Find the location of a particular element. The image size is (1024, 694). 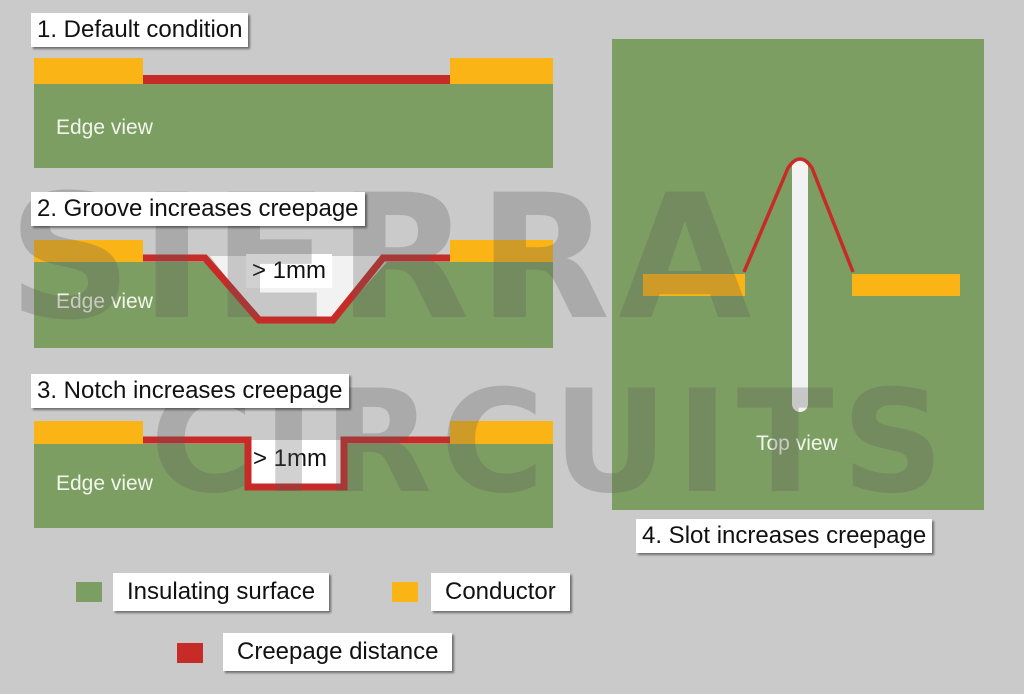

legend-swatch-conductor is located at coordinates (405, 592).